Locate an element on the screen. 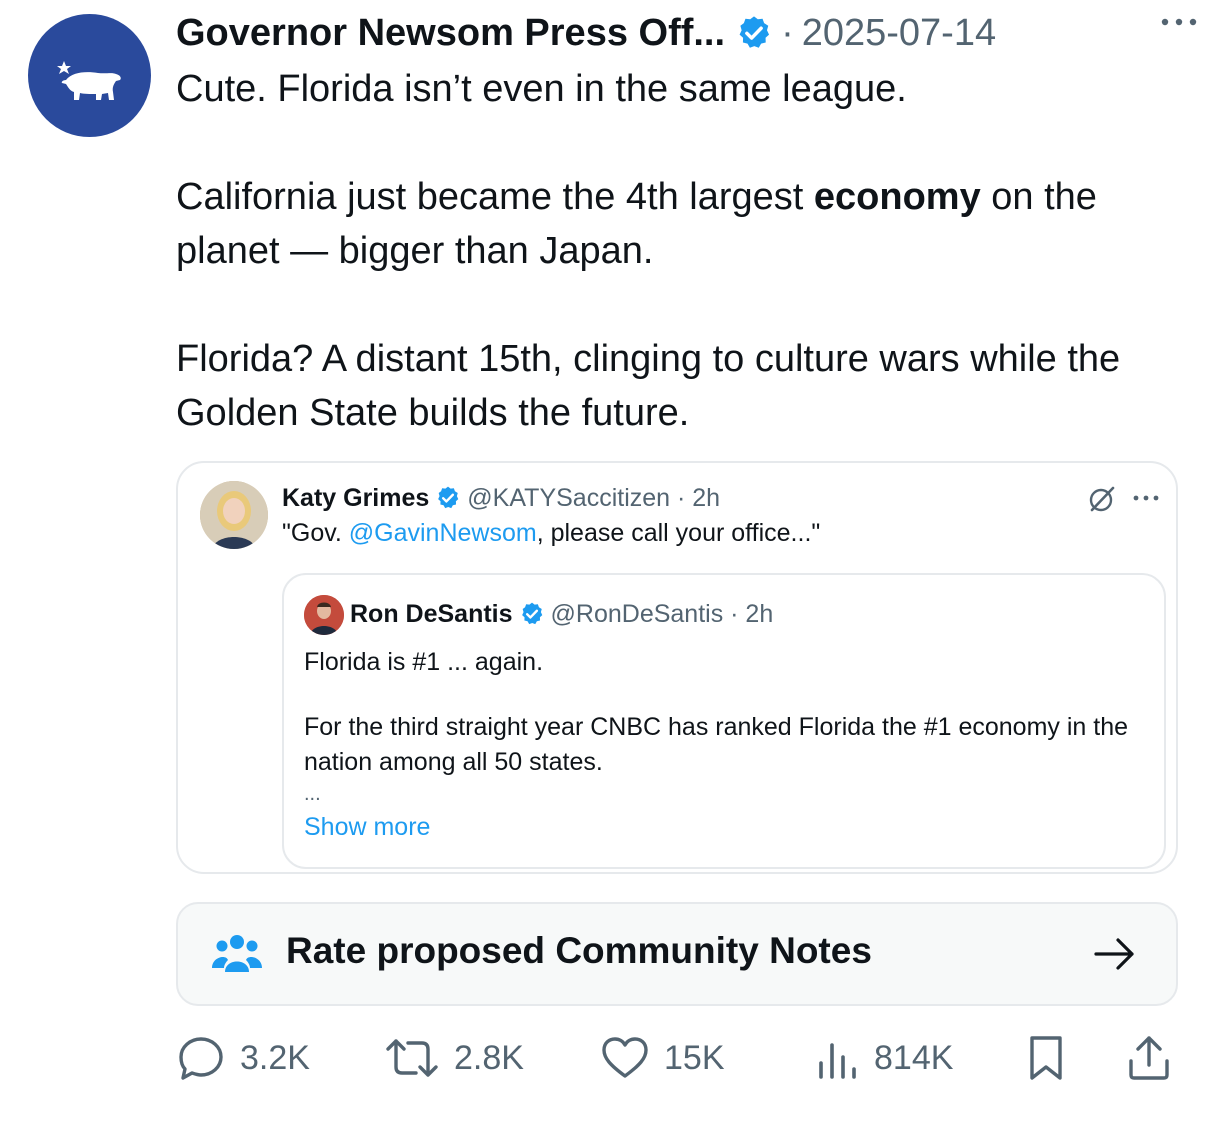 This screenshot has width=1206, height=1123. reply-button: 3.2K is located at coordinates (243, 1058).